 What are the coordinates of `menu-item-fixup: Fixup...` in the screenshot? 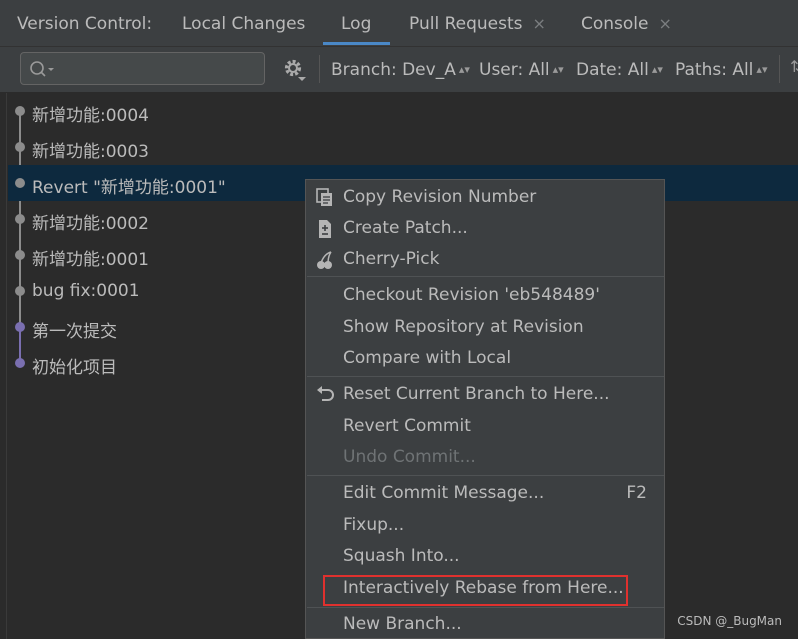 It's located at (485, 525).